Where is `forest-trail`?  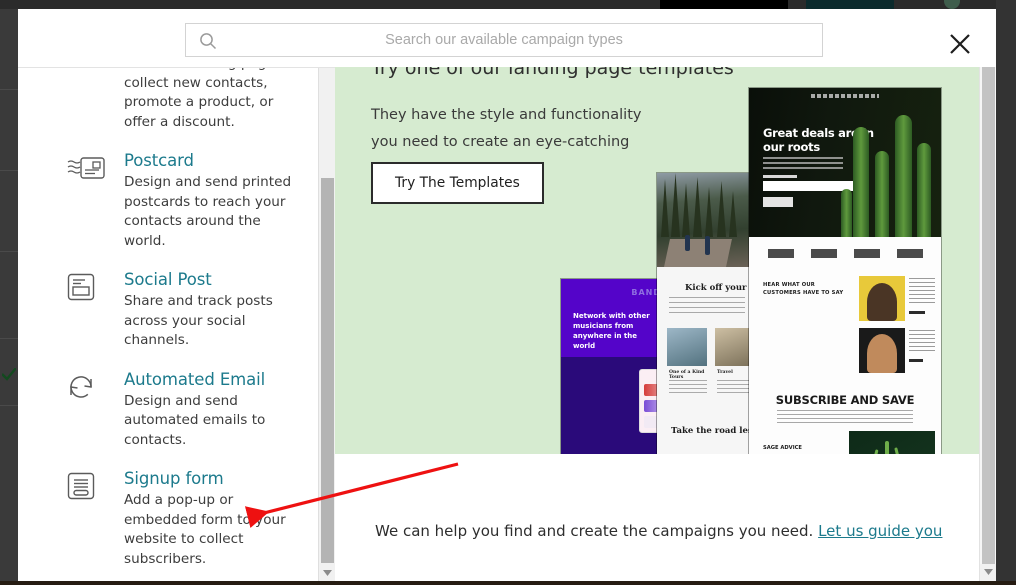 forest-trail is located at coordinates (698, 253).